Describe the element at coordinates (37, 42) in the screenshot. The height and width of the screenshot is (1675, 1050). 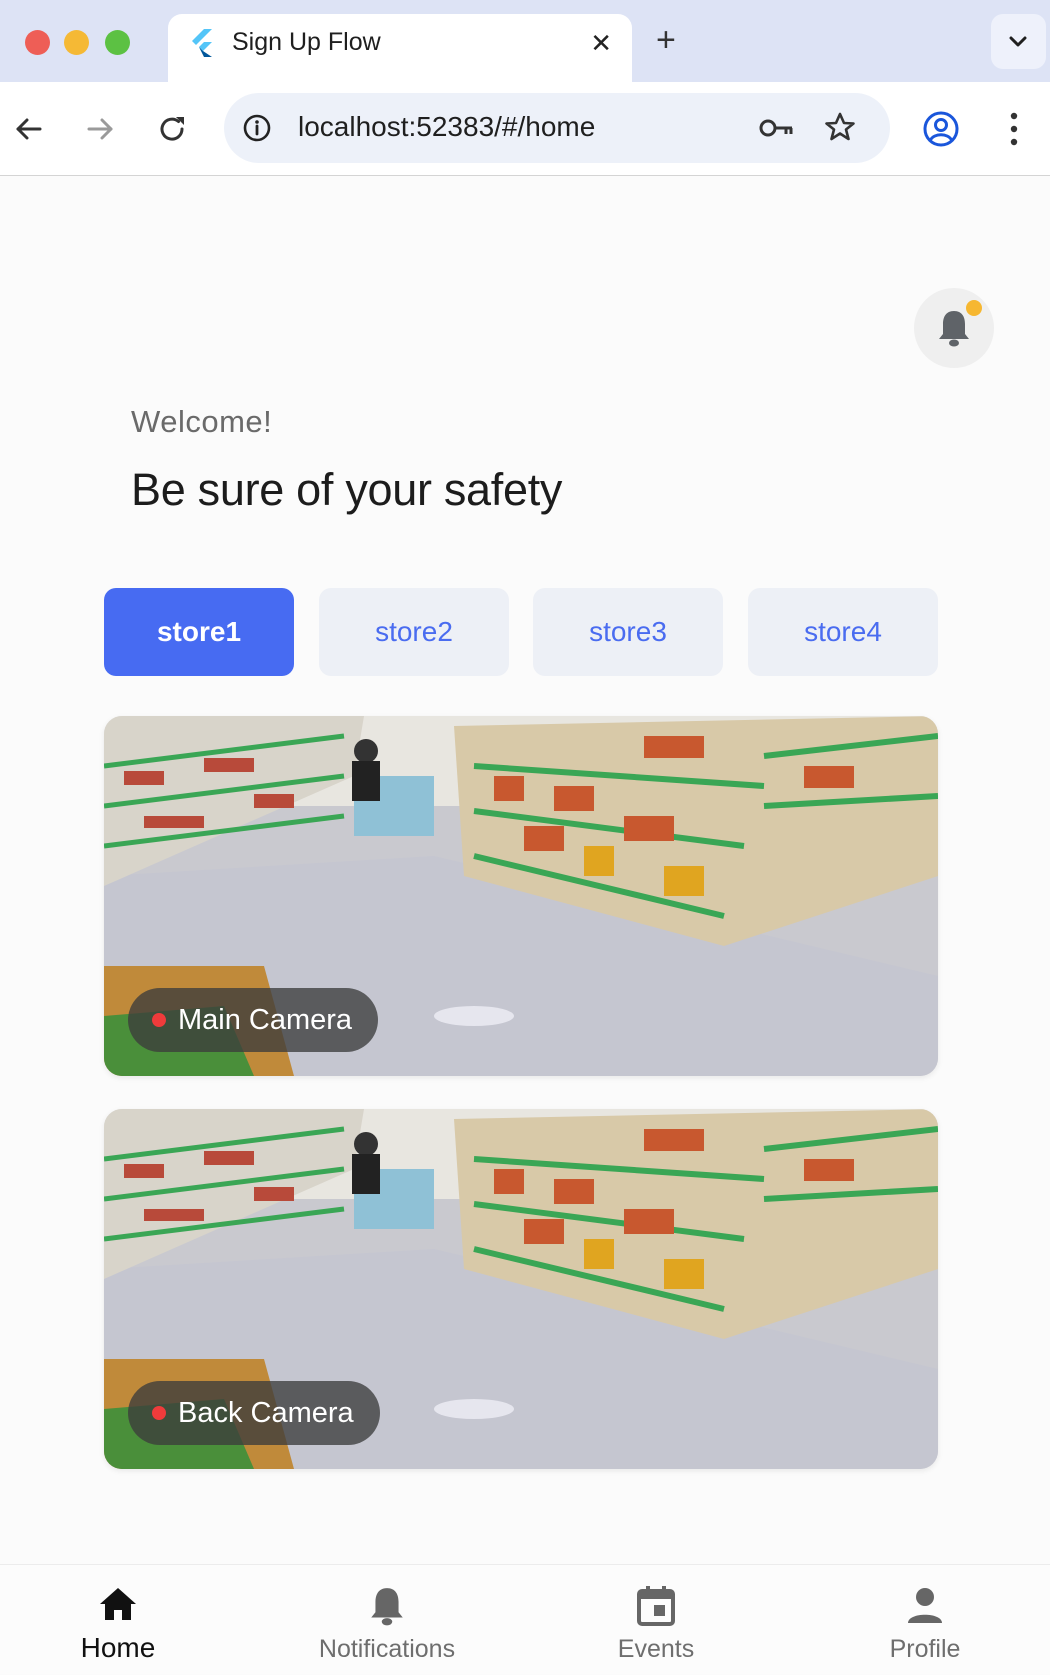
I see `window-close-button` at that location.